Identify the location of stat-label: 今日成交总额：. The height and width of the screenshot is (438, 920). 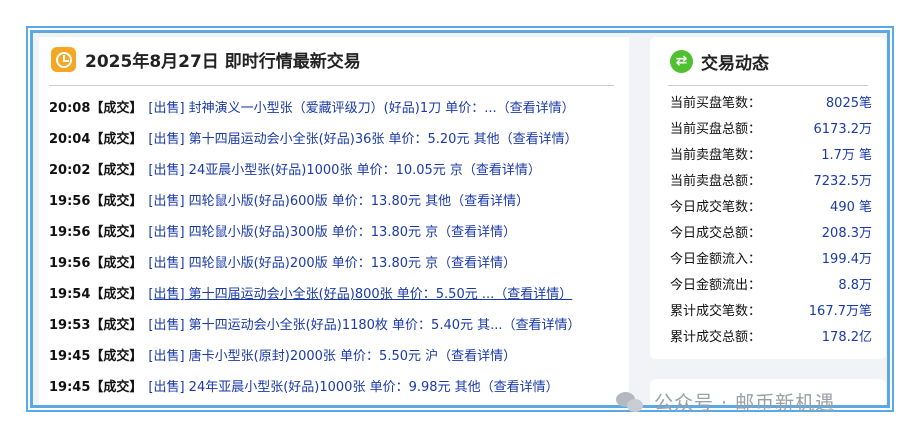
(716, 233).